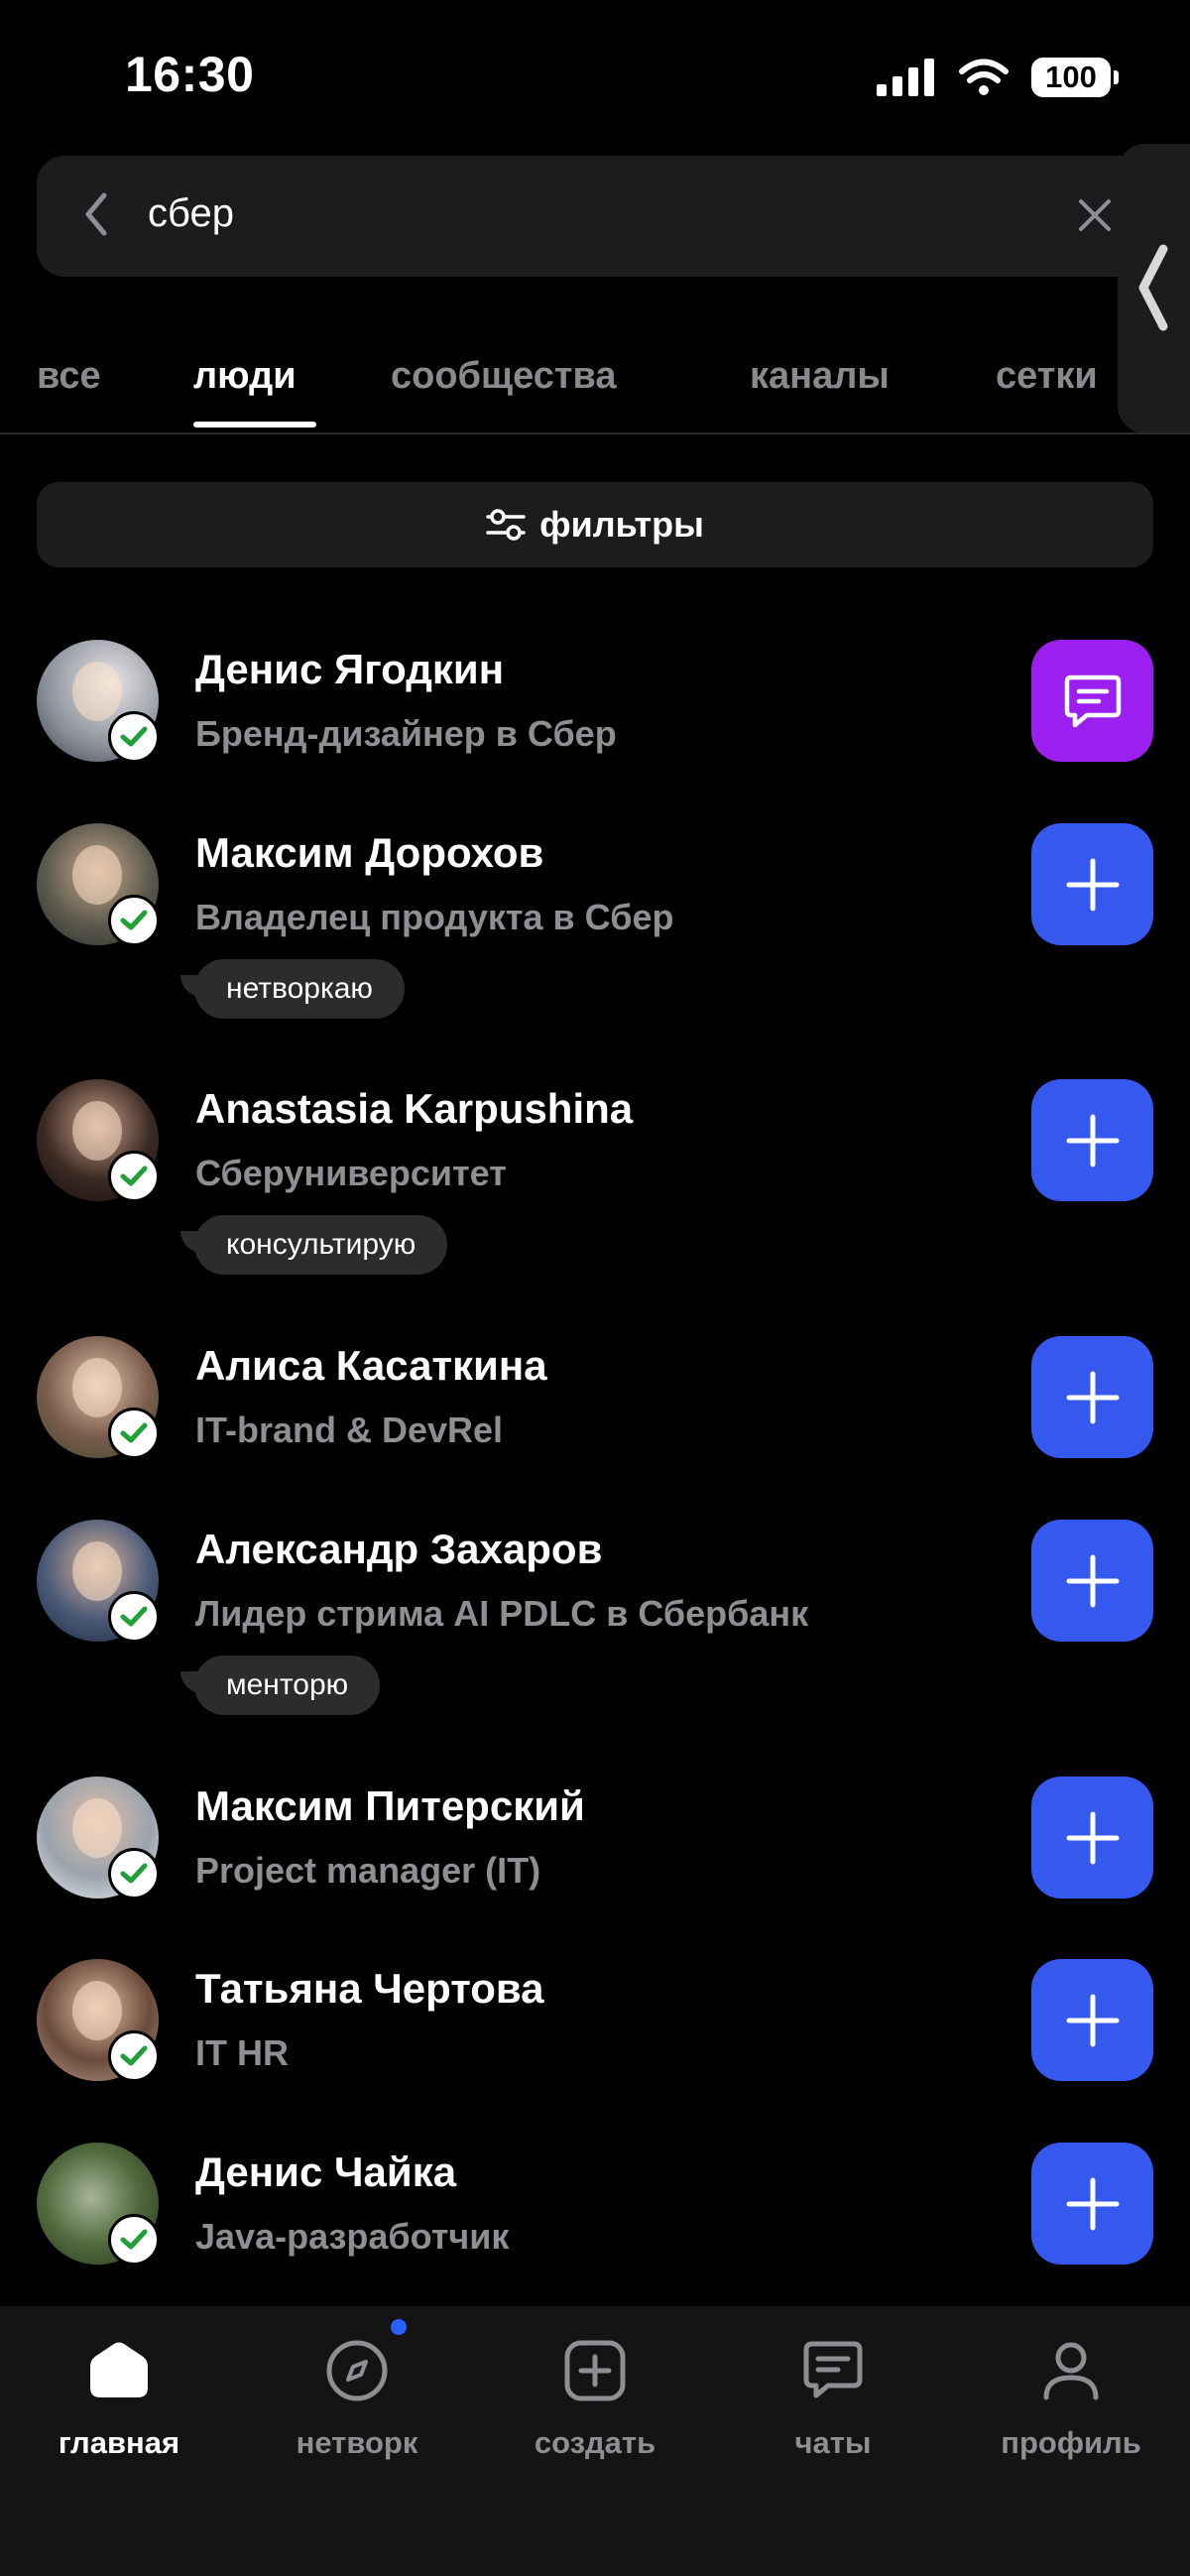  Describe the element at coordinates (434, 917) in the screenshot. I see `person-role: Владелец продукта в Сбер` at that location.